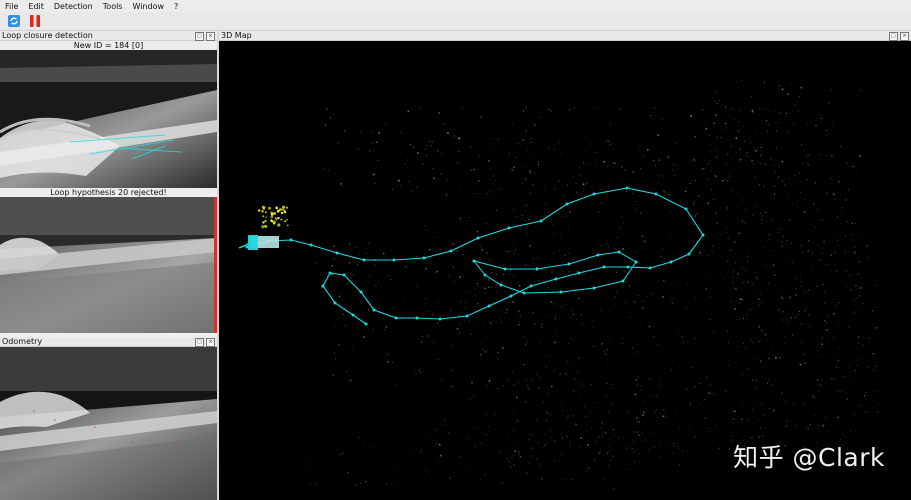  Describe the element at coordinates (14, 21) in the screenshot. I see `refresh-button` at that location.